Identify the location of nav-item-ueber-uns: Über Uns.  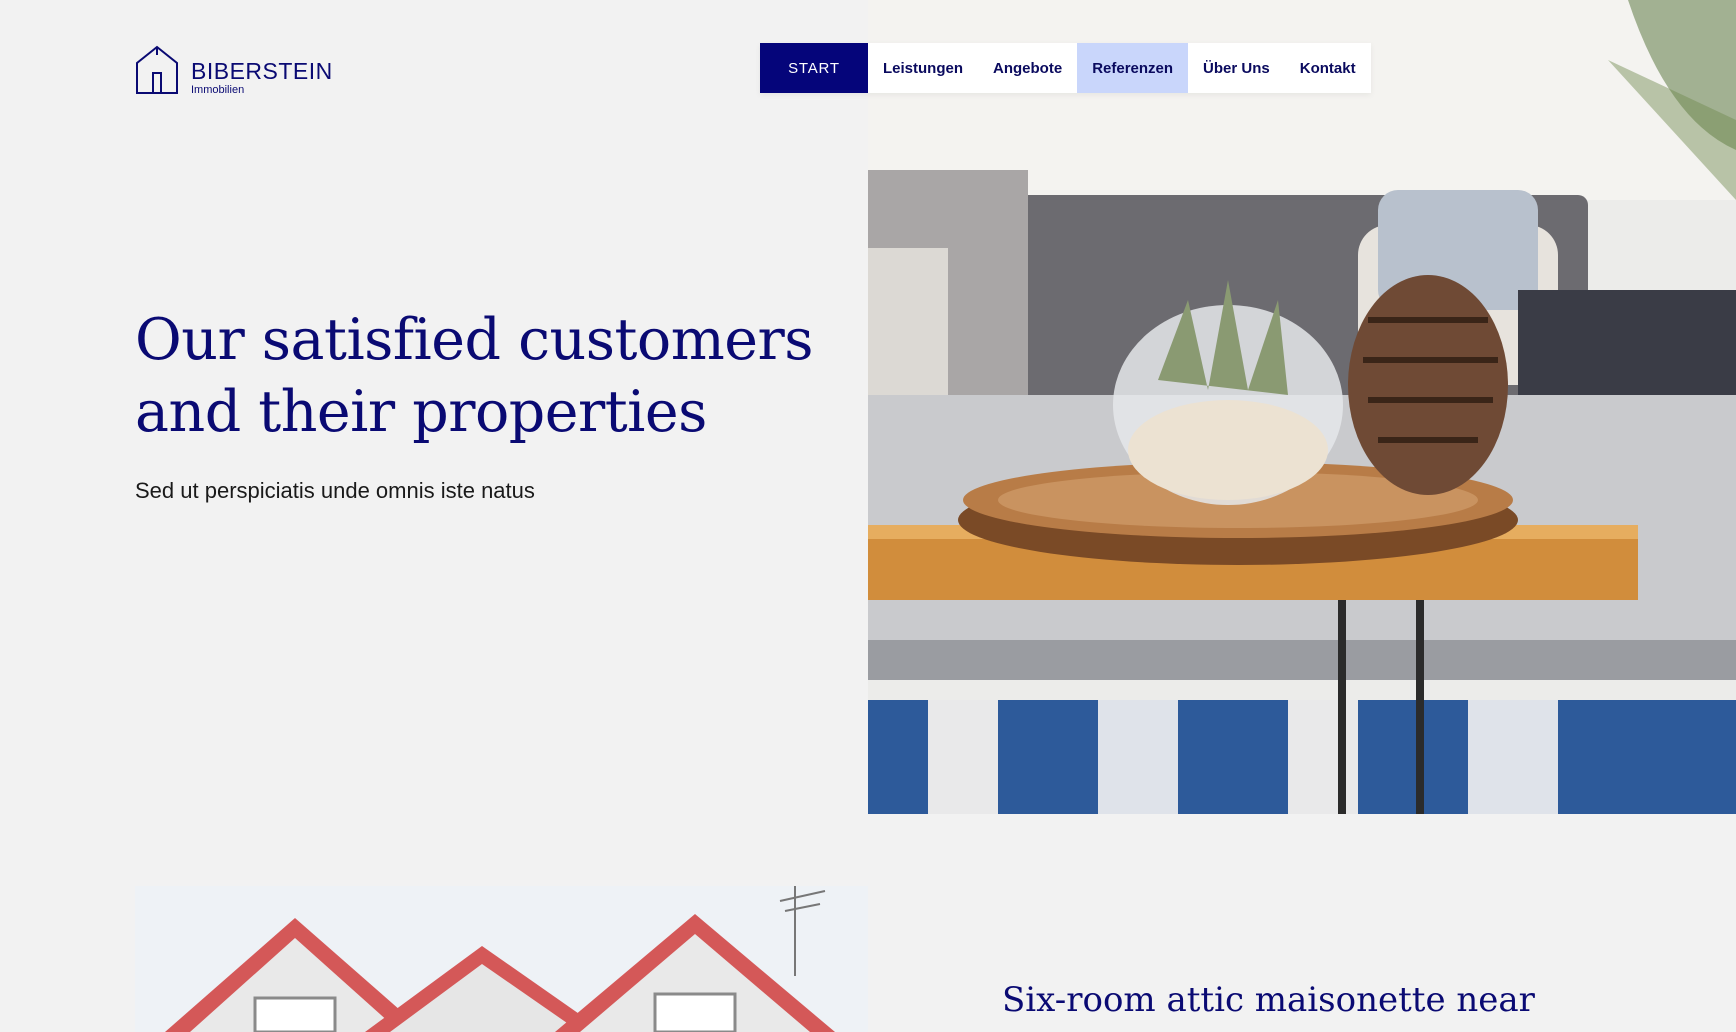
(1236, 68).